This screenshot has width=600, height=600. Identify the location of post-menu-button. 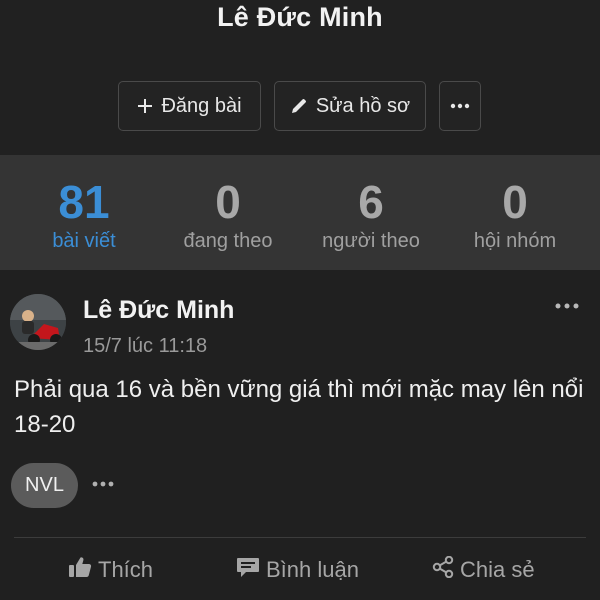
(567, 306).